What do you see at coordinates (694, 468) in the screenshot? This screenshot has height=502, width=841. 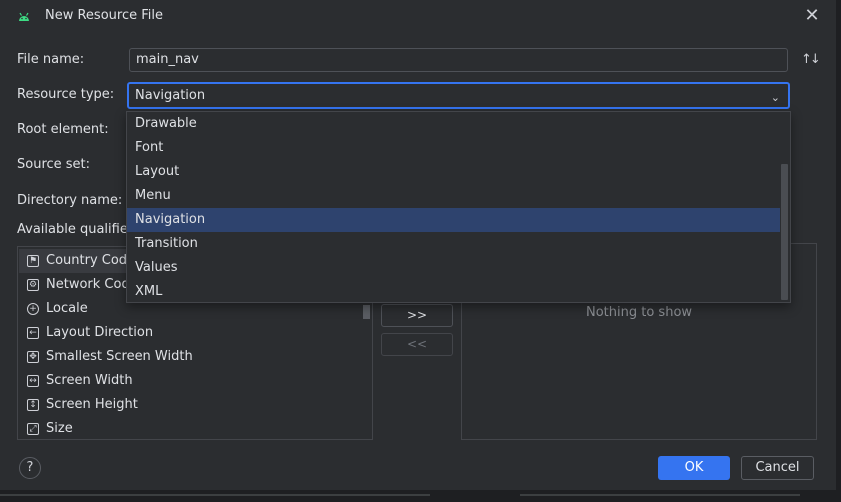 I see `ok-button: OK` at bounding box center [694, 468].